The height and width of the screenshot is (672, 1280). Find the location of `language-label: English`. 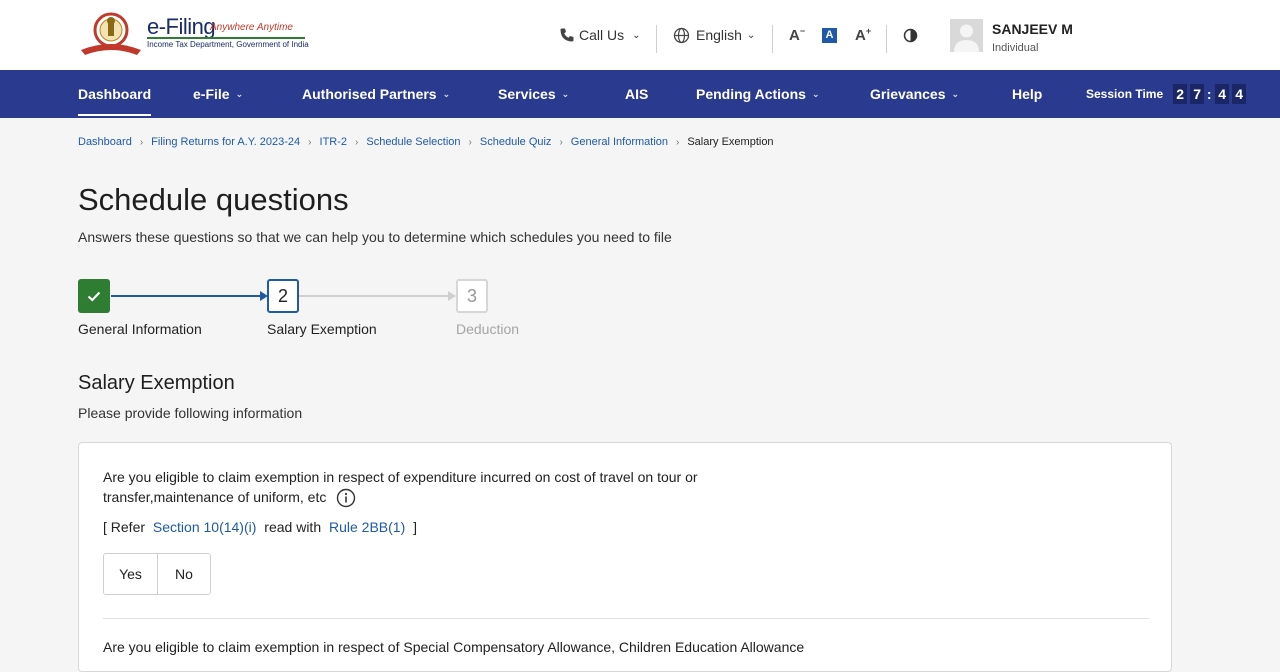

language-label: English is located at coordinates (719, 35).